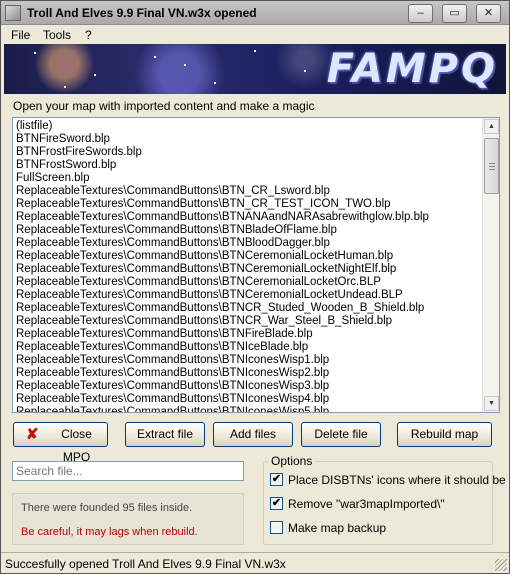 The image size is (510, 574). I want to click on option-label: Make map backup, so click(337, 528).